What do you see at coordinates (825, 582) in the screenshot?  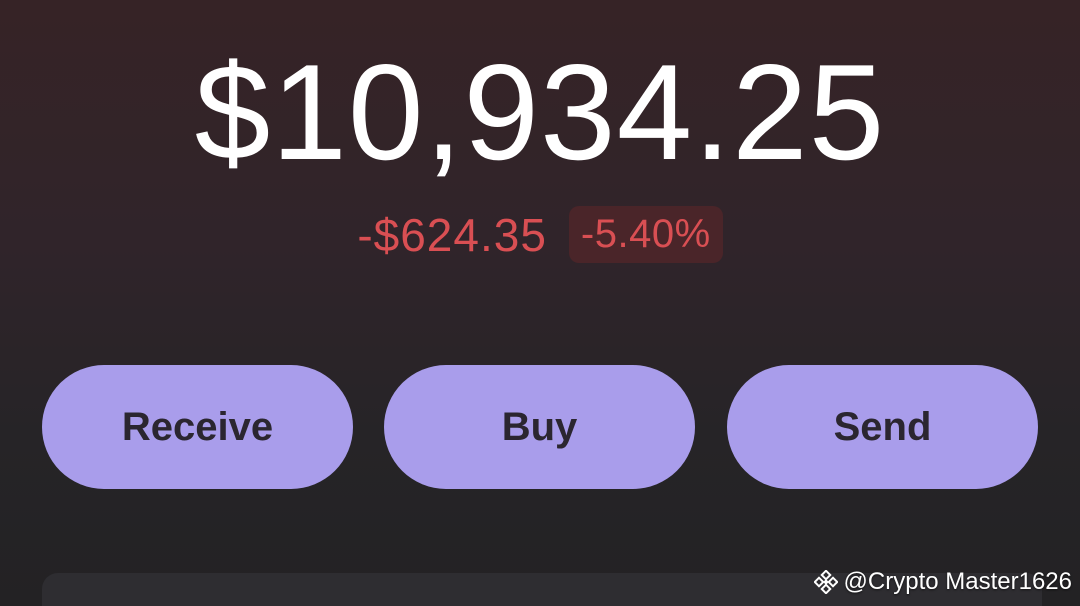 I see `binance-logo-icon` at bounding box center [825, 582].